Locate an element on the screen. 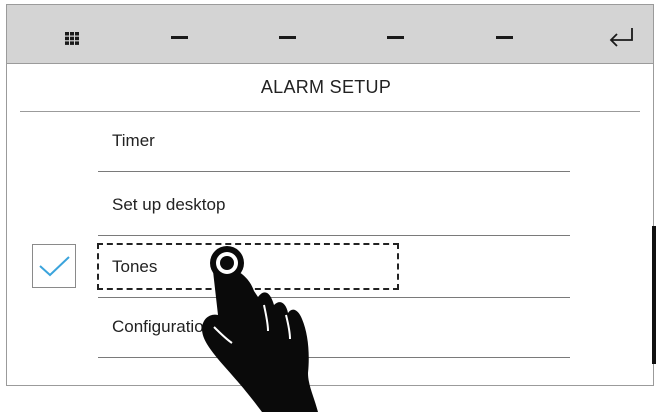 The height and width of the screenshot is (412, 660). page-title: ALARM SETUP is located at coordinates (326, 87).